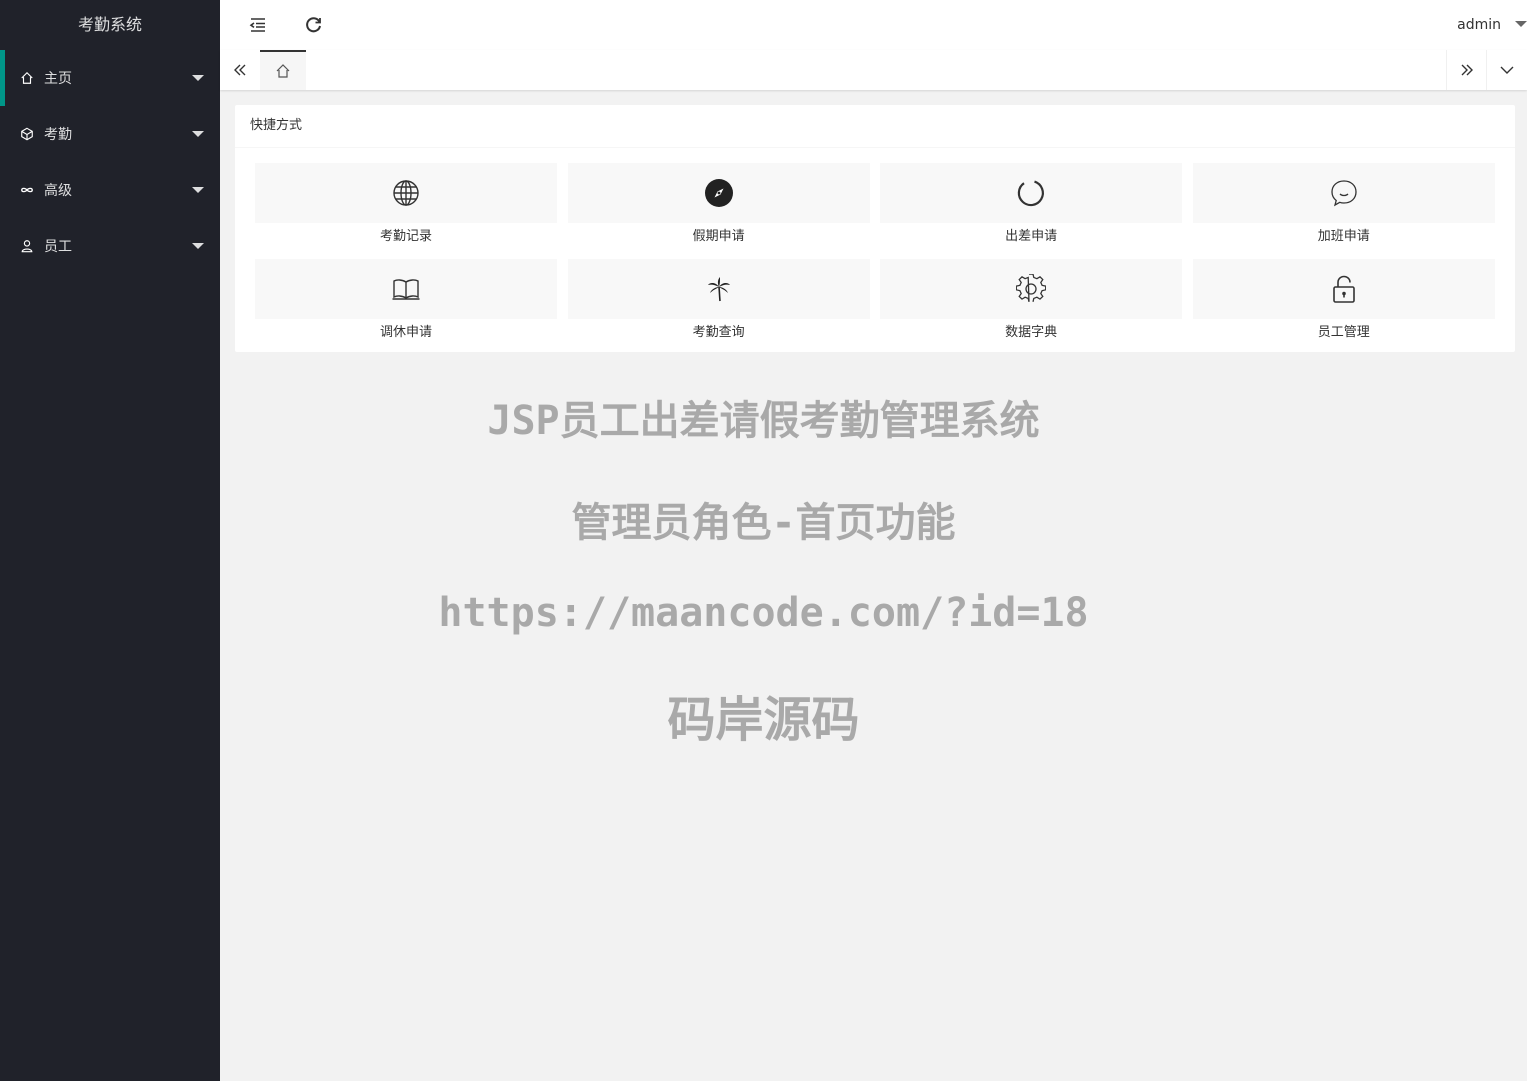 This screenshot has width=1527, height=1081. What do you see at coordinates (58, 247) in the screenshot?
I see `sidebar-item-label: 员工` at bounding box center [58, 247].